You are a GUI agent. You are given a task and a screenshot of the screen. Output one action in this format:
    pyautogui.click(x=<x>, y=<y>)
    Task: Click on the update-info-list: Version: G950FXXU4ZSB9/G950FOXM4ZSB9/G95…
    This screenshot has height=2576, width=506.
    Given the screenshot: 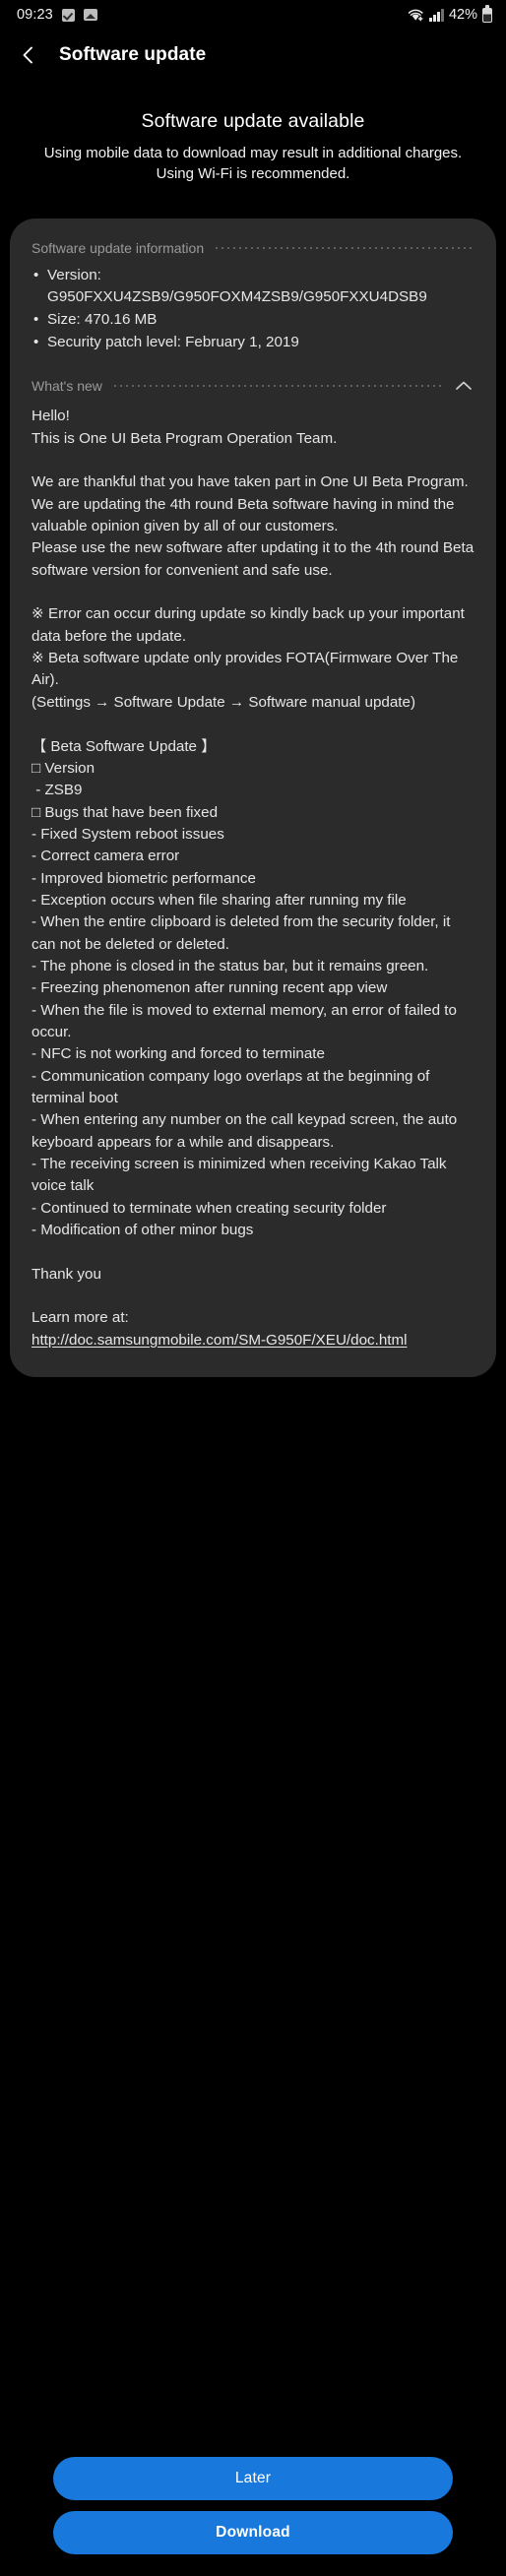 What is the action you would take?
    pyautogui.click(x=253, y=309)
    